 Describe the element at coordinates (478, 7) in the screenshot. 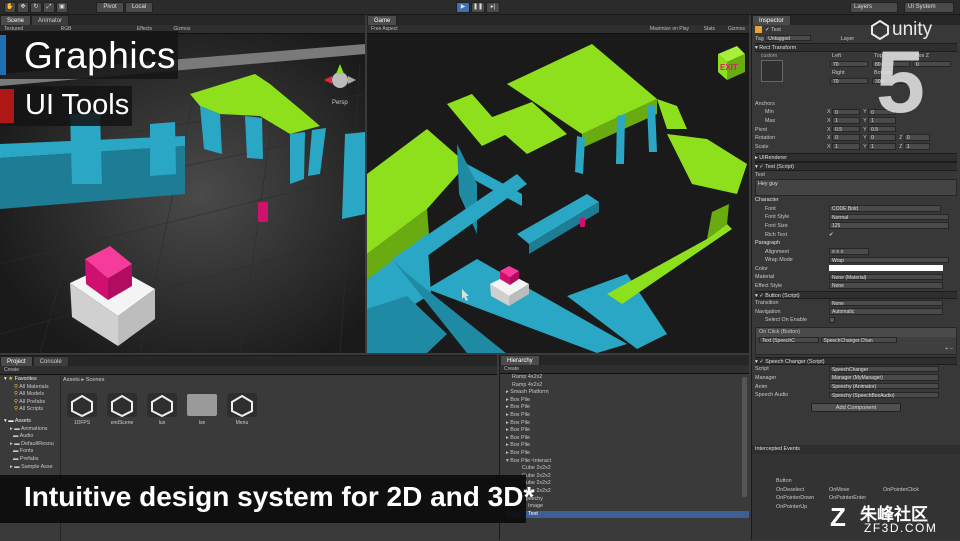

I see `pause-button: ❚❚` at that location.